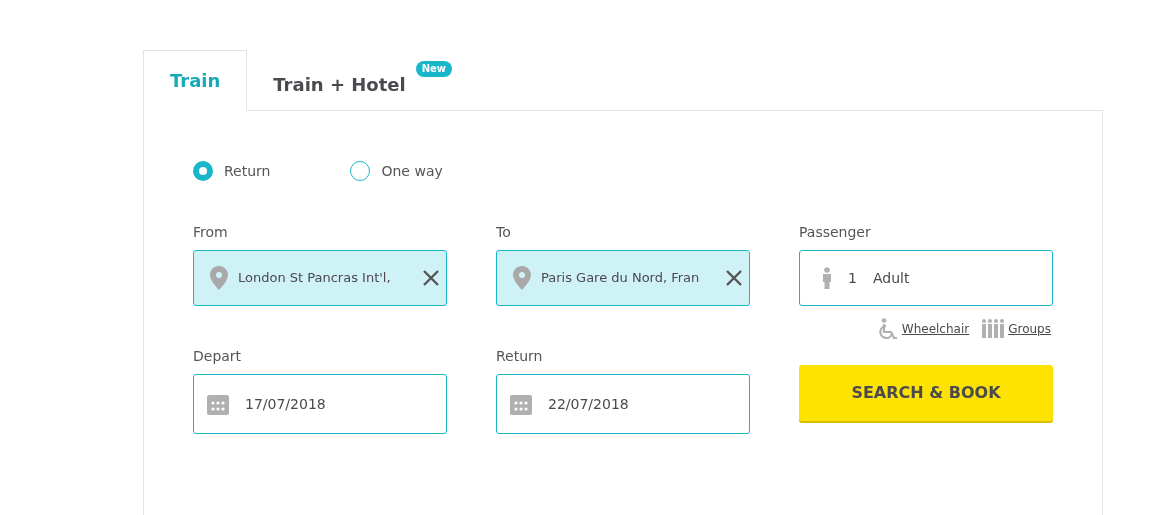 This screenshot has width=1176, height=515. What do you see at coordinates (827, 278) in the screenshot?
I see `person-icon` at bounding box center [827, 278].